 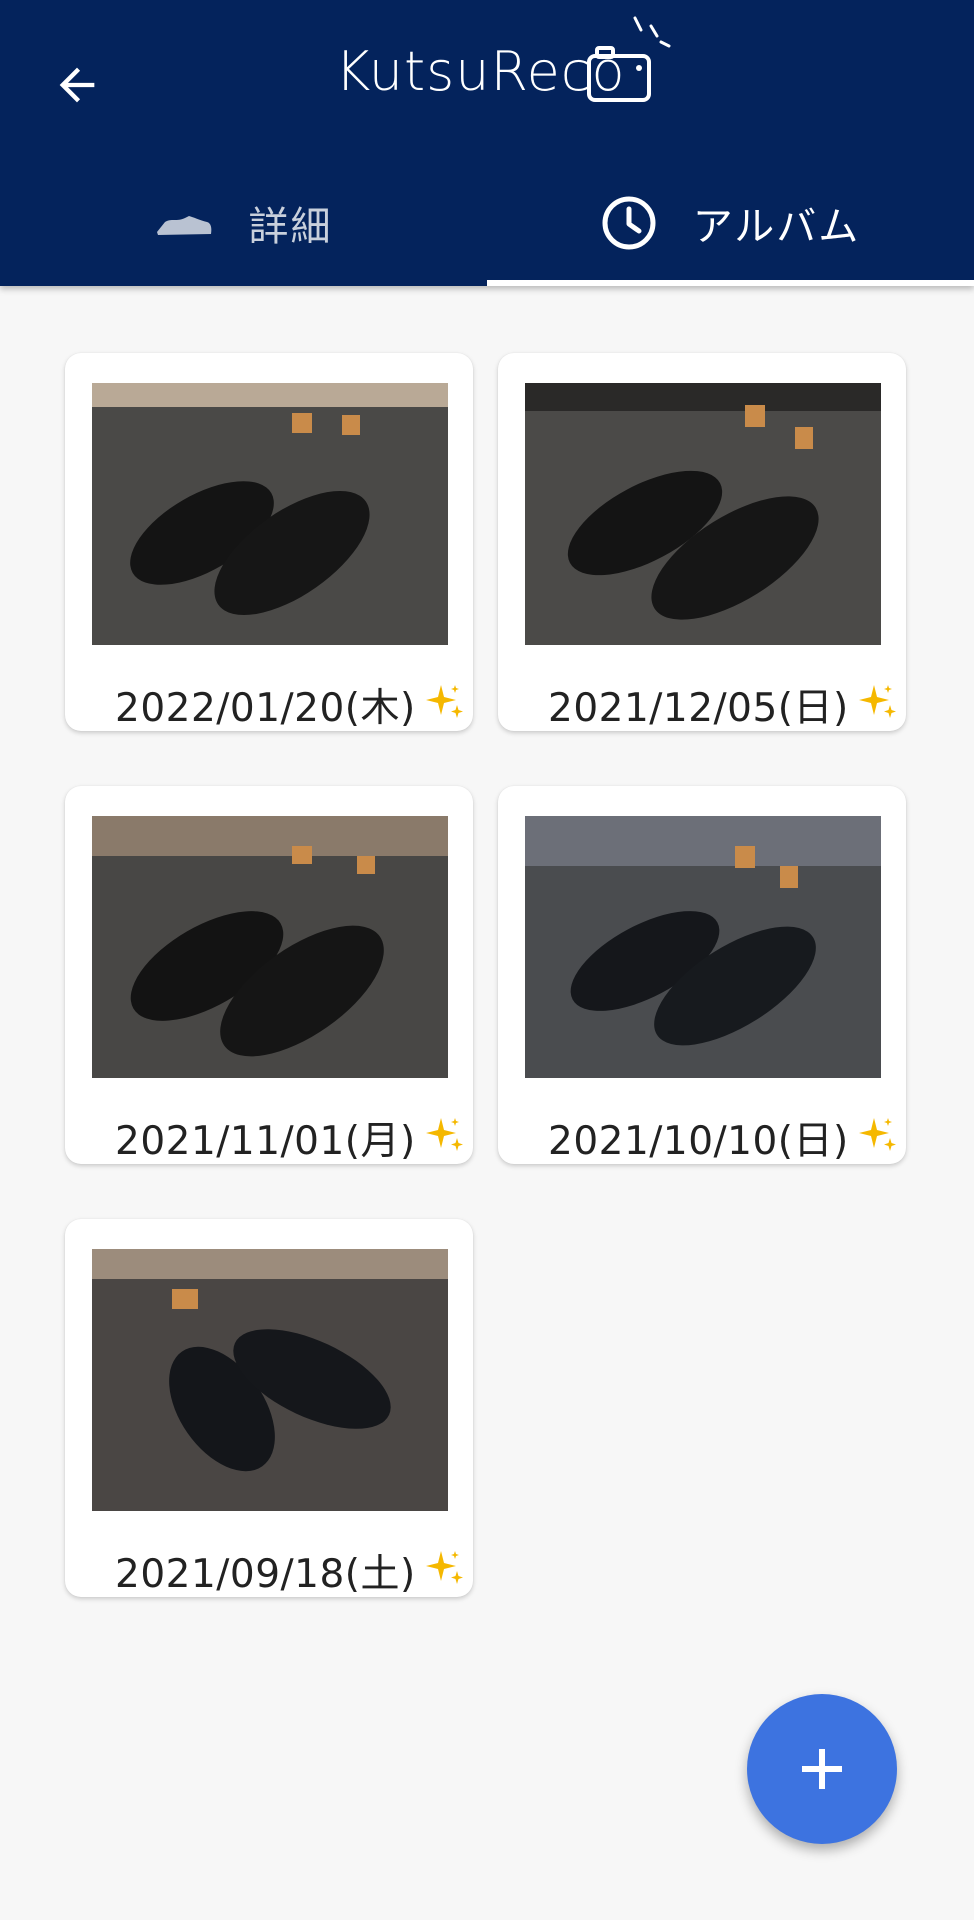 What do you see at coordinates (265, 1574) in the screenshot?
I see `album-date: 2021/09/18(土)` at bounding box center [265, 1574].